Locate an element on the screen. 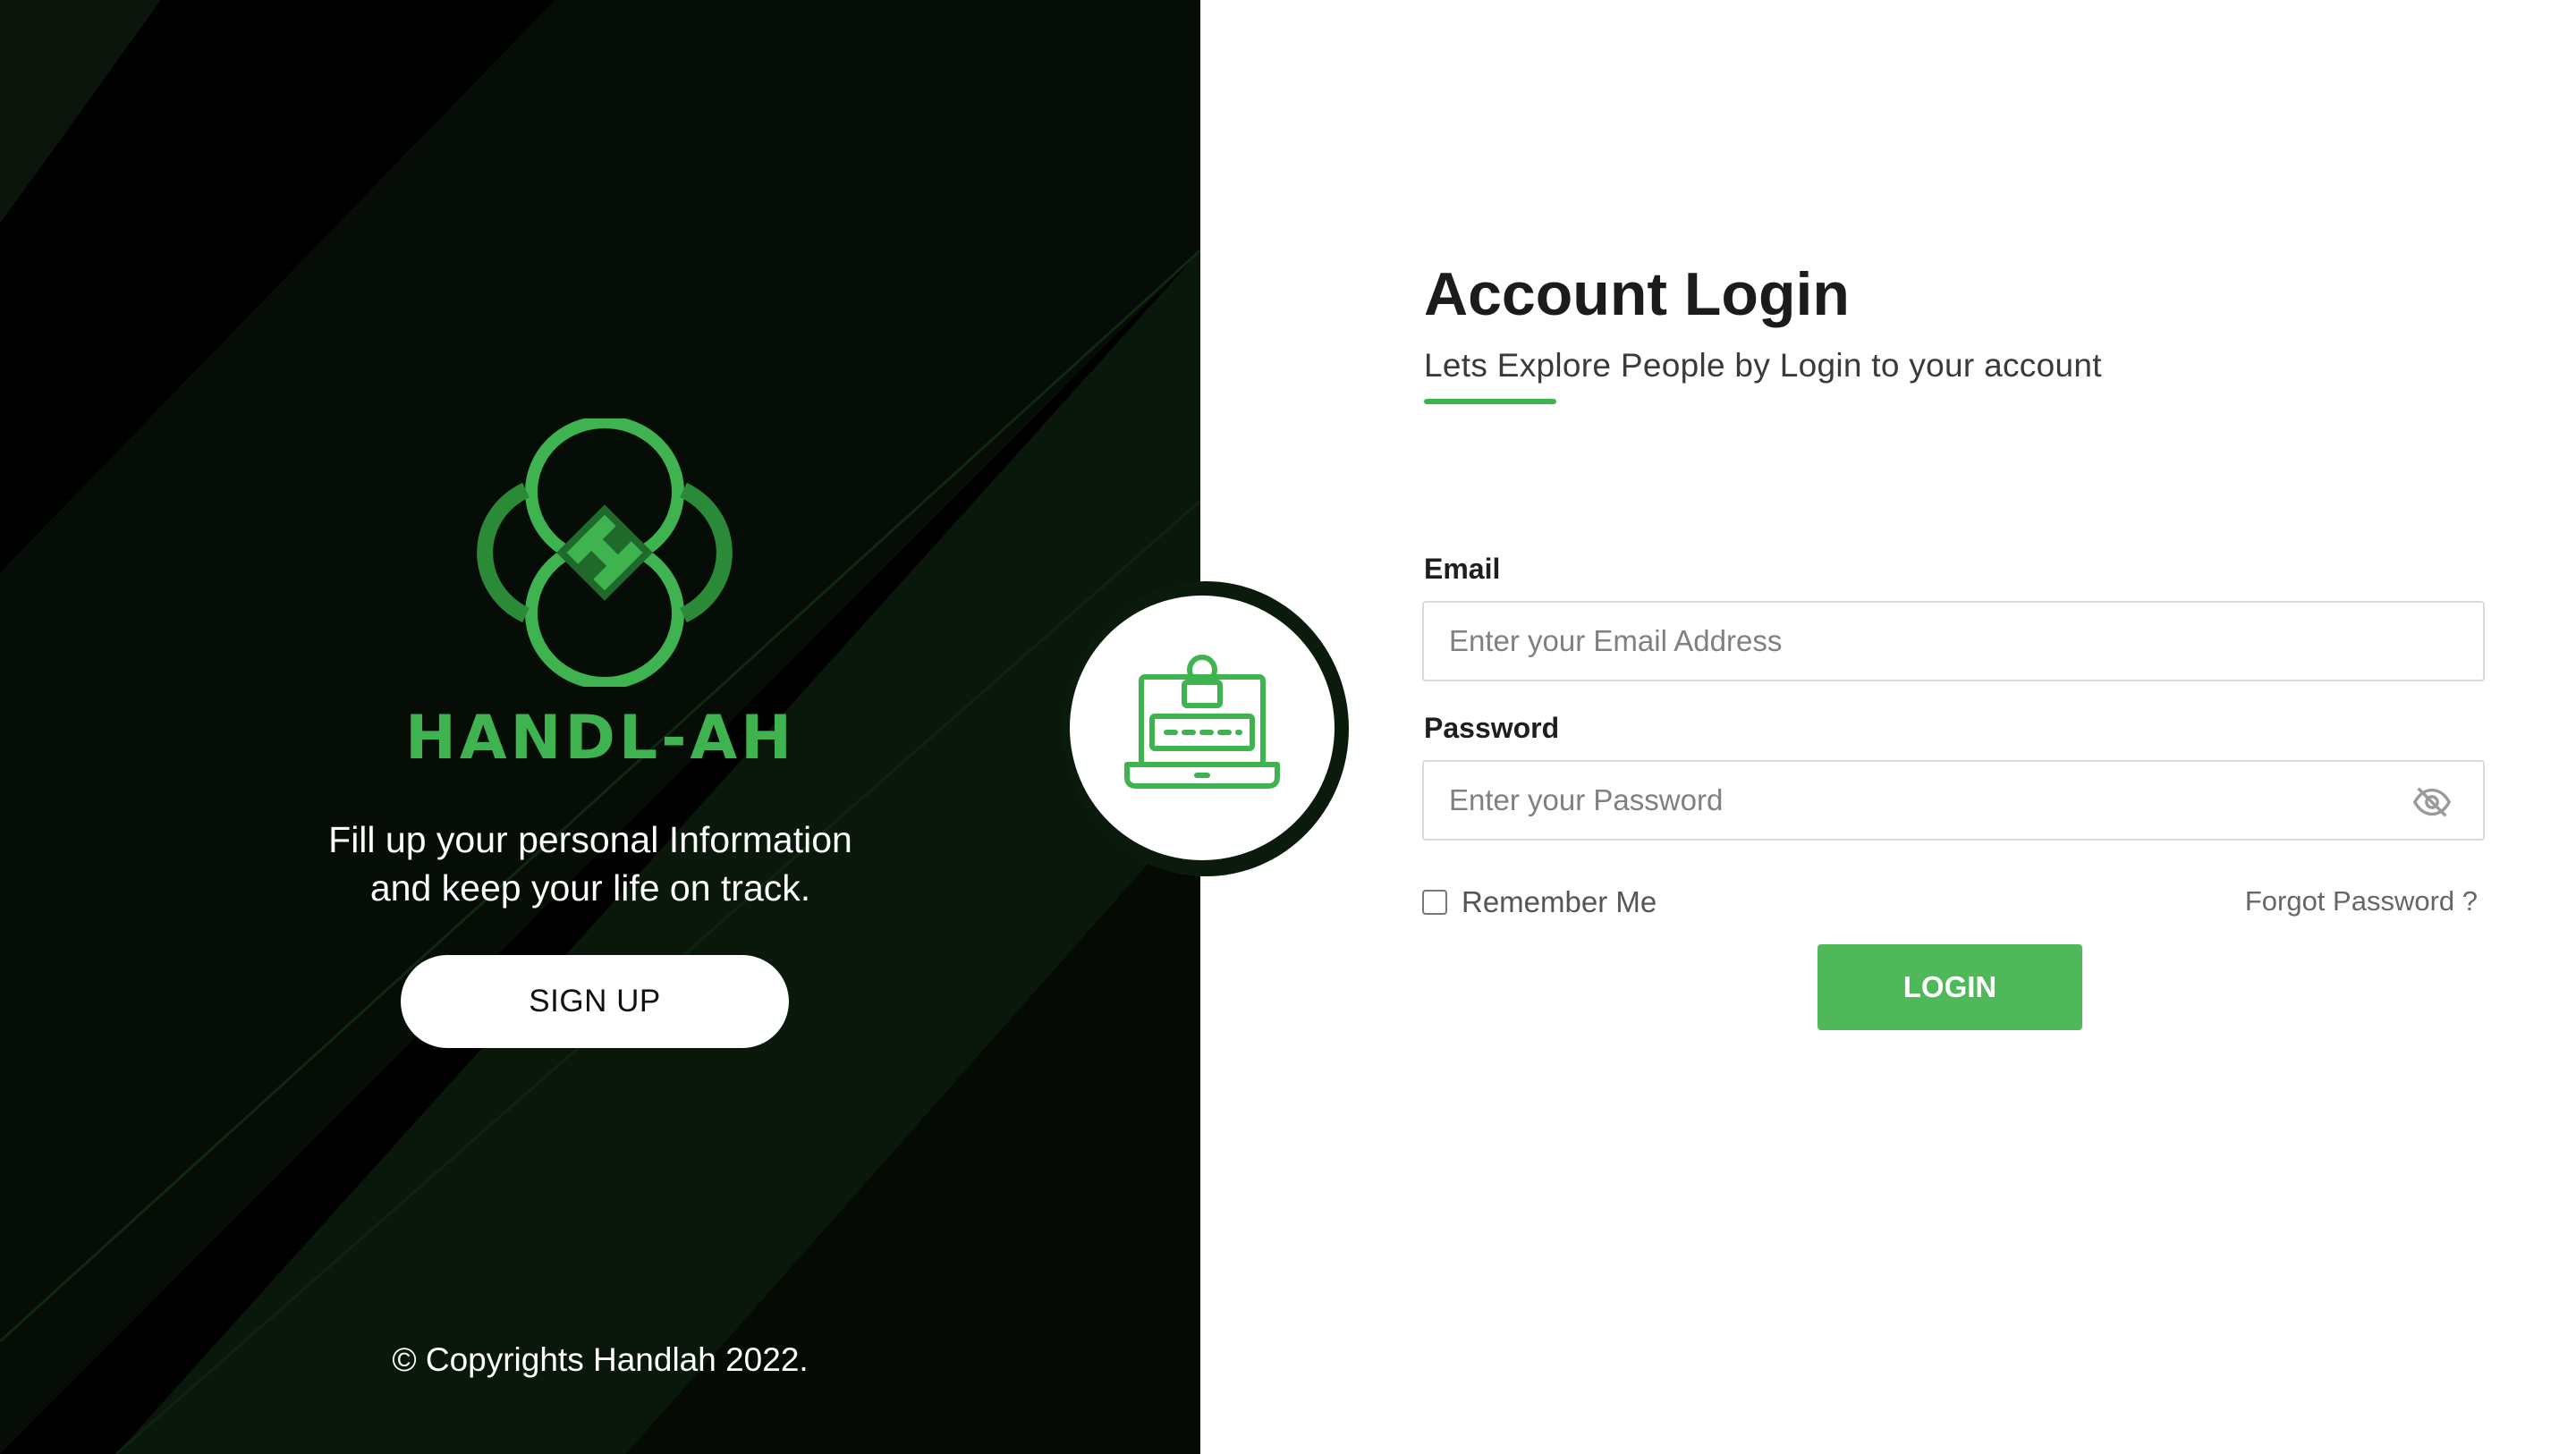 The width and height of the screenshot is (2576, 1454). email-label: Email is located at coordinates (1462, 569).